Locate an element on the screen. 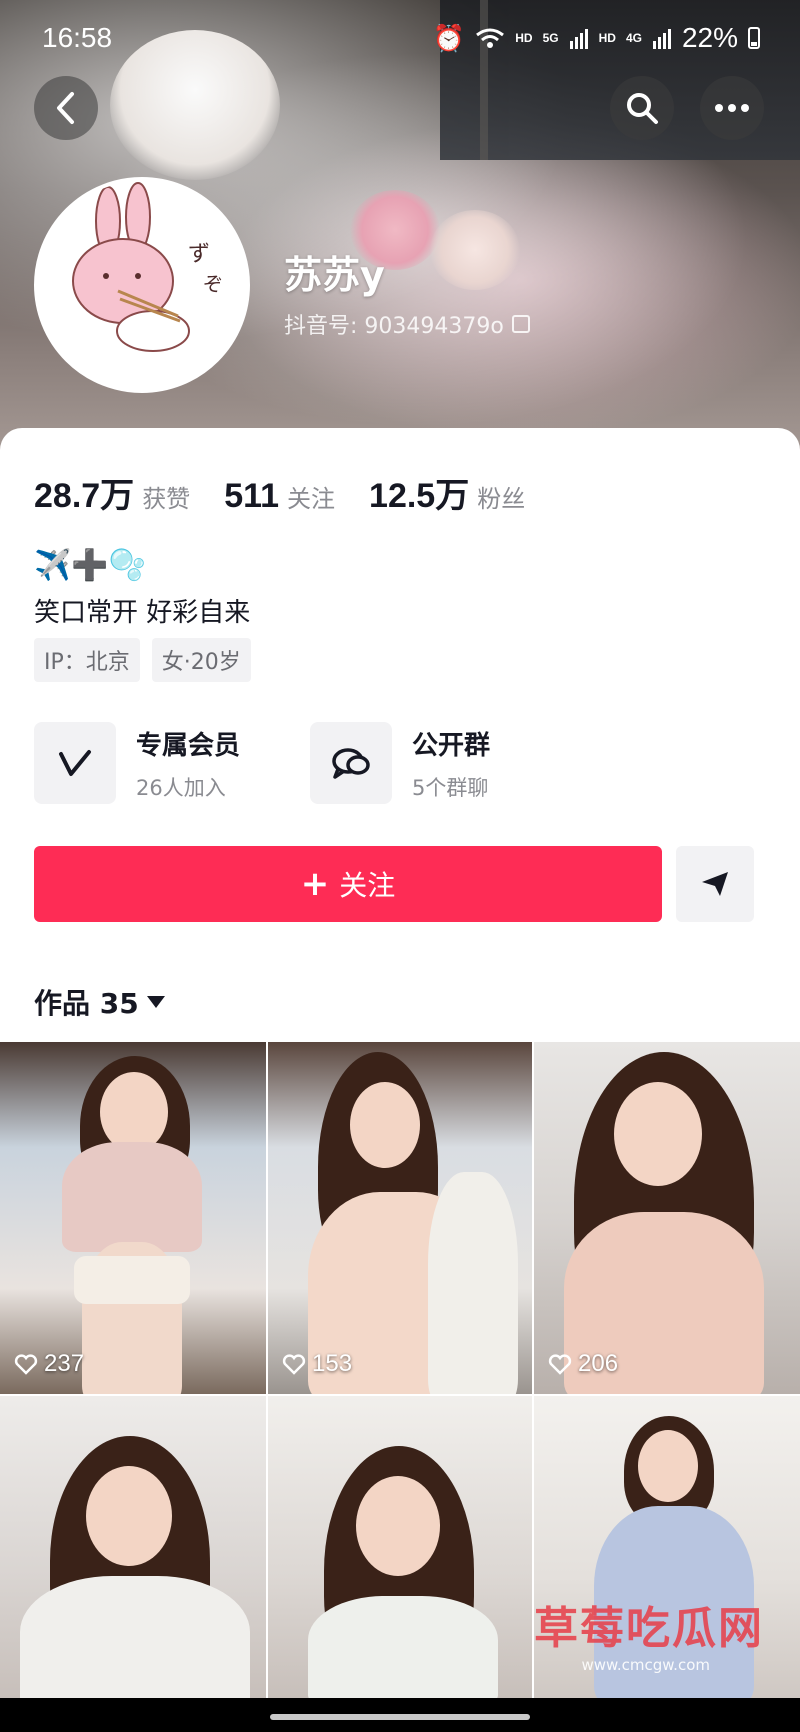 The image size is (800, 1732). following-count: 511 is located at coordinates (251, 496).